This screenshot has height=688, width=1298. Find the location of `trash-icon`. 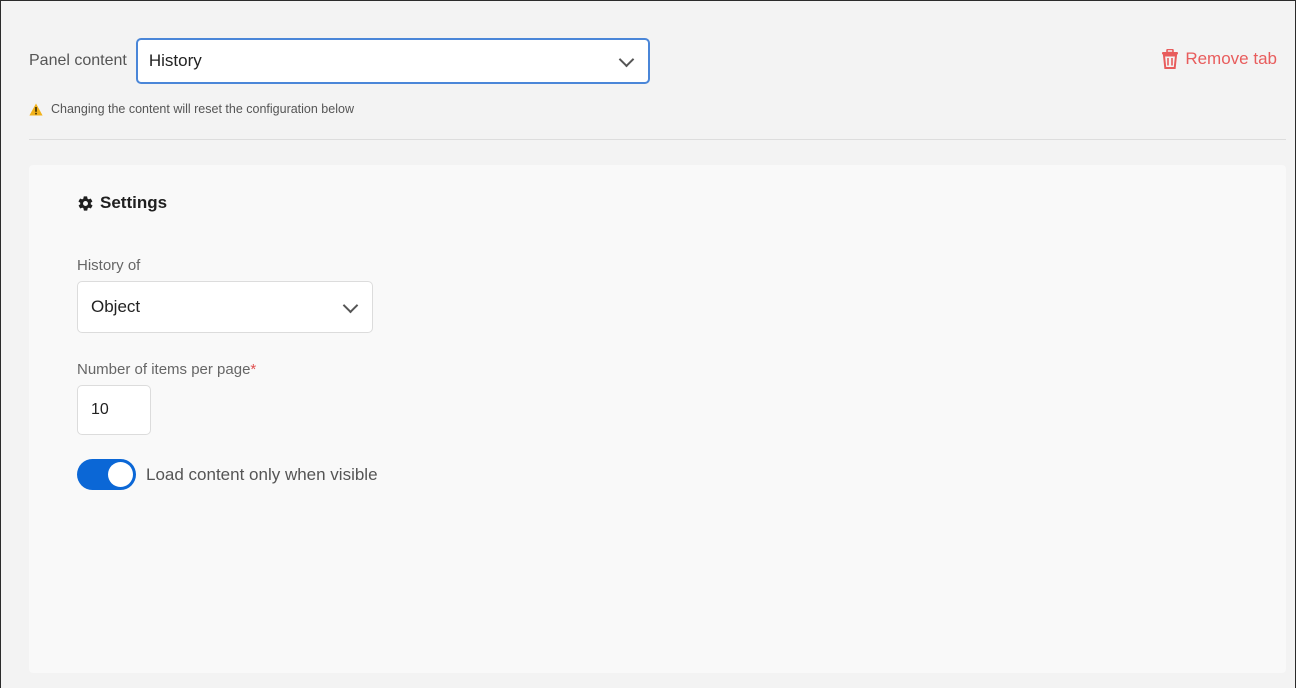

trash-icon is located at coordinates (1170, 59).